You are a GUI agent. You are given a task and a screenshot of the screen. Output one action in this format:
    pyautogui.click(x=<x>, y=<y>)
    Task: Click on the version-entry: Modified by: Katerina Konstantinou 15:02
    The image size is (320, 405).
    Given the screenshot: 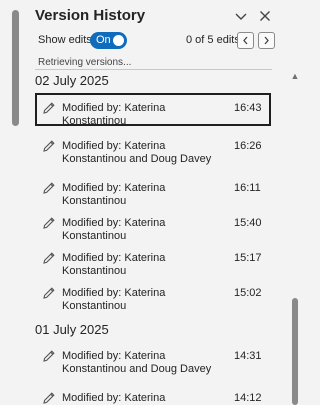 What is the action you would take?
    pyautogui.click(x=153, y=295)
    